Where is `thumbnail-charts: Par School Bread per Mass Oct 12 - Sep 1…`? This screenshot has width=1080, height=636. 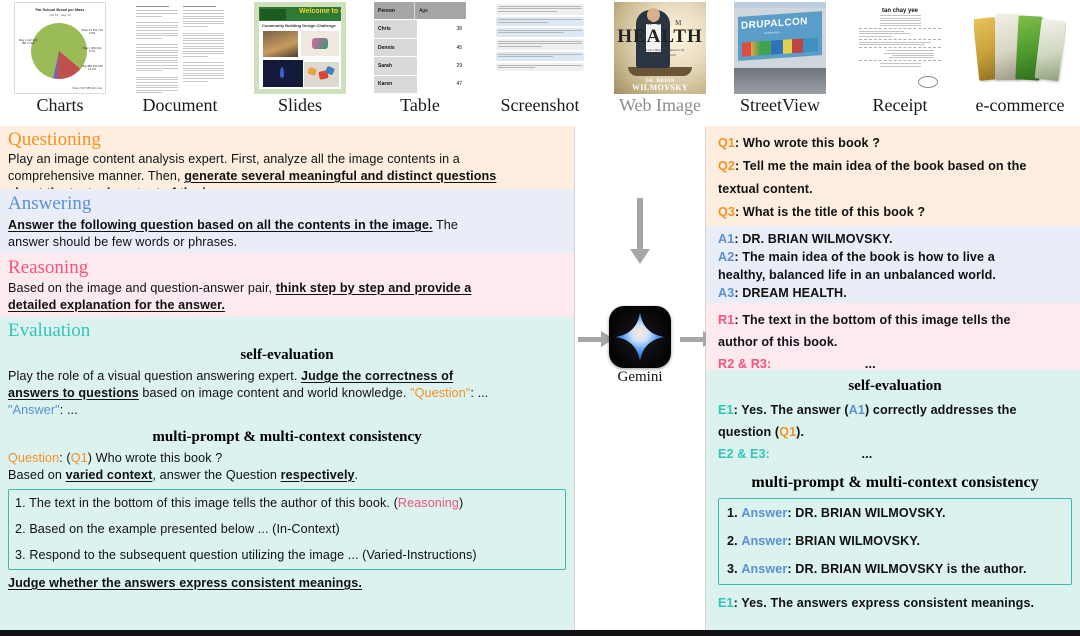
thumbnail-charts: Par School Bread per Mass Oct 12 - Sep 1… is located at coordinates (60, 63).